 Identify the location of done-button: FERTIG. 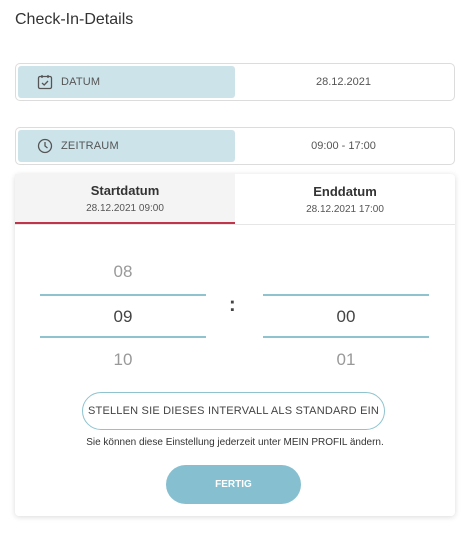
(233, 484).